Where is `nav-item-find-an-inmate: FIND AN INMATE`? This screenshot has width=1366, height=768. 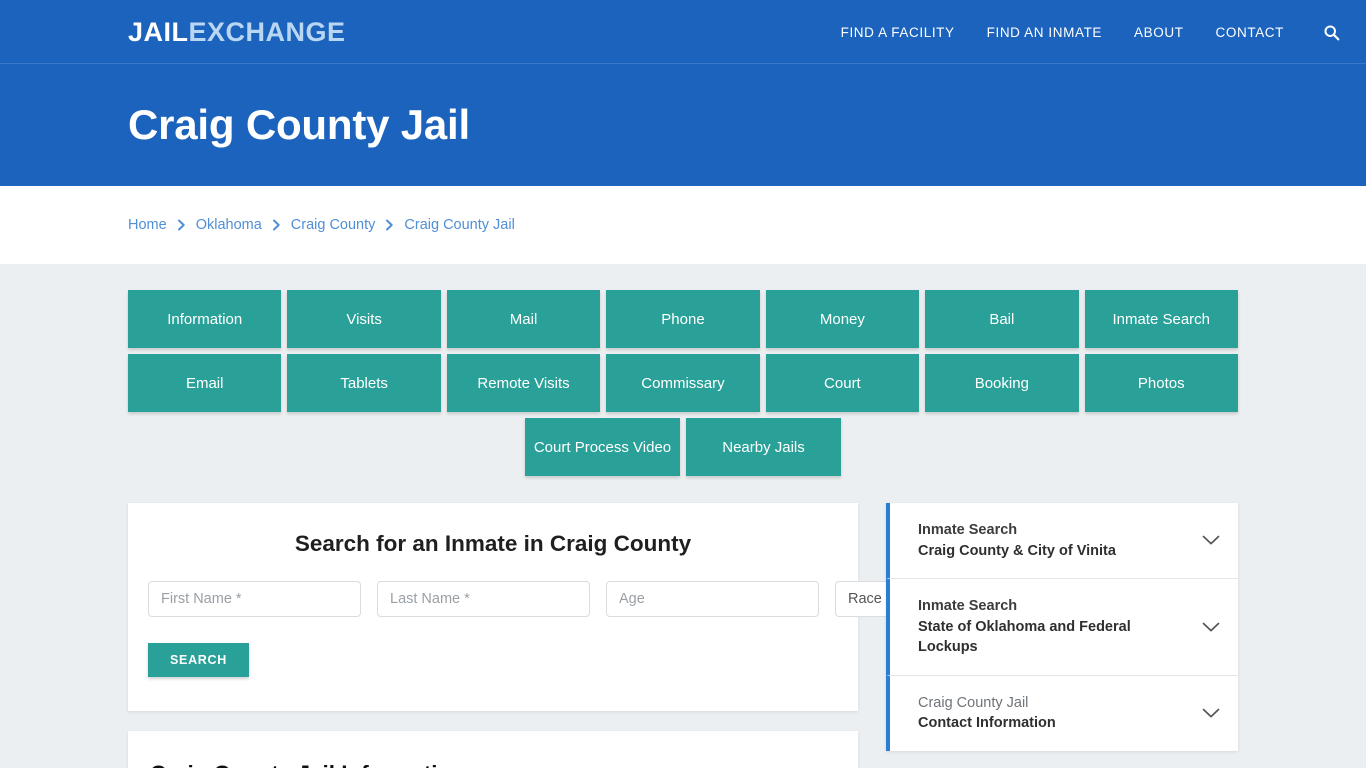 nav-item-find-an-inmate: FIND AN INMATE is located at coordinates (1044, 32).